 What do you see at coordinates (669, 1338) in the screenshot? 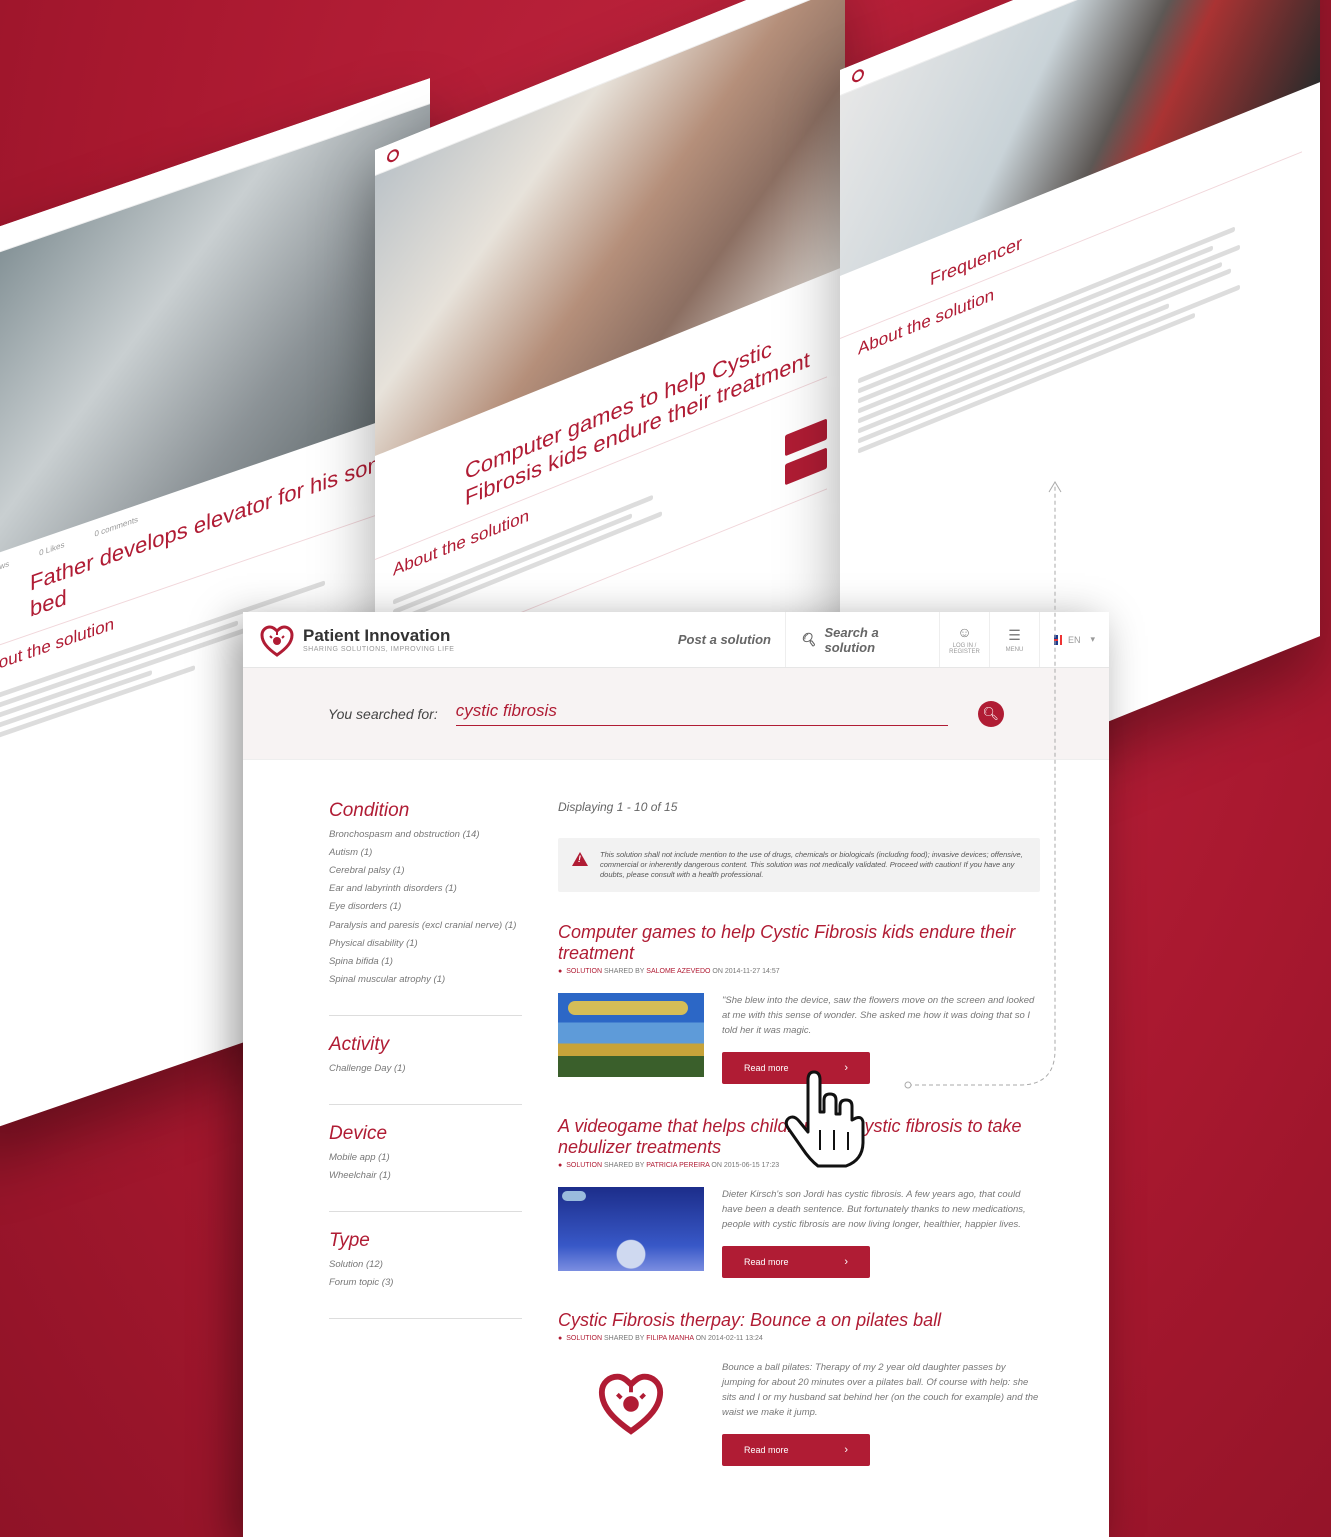
I see `result-author: FILIPA MANHA` at bounding box center [669, 1338].